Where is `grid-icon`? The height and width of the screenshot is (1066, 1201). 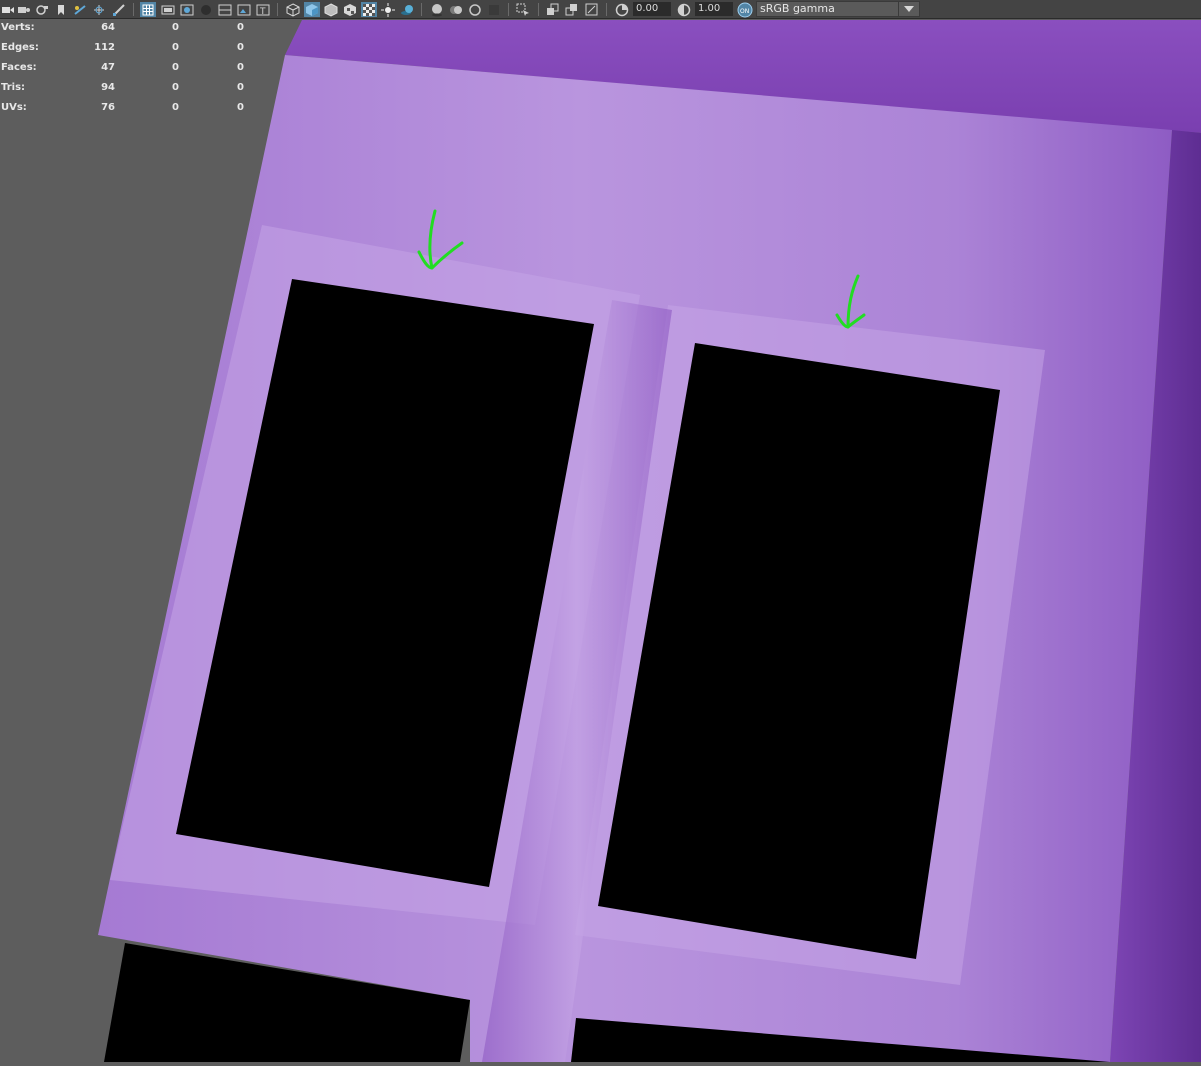 grid-icon is located at coordinates (148, 9).